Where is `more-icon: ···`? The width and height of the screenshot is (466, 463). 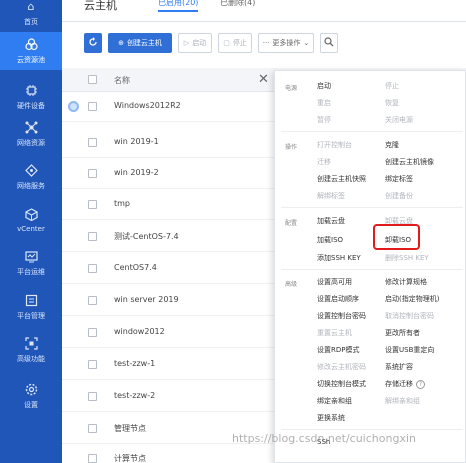
more-icon: ··· is located at coordinates (266, 43).